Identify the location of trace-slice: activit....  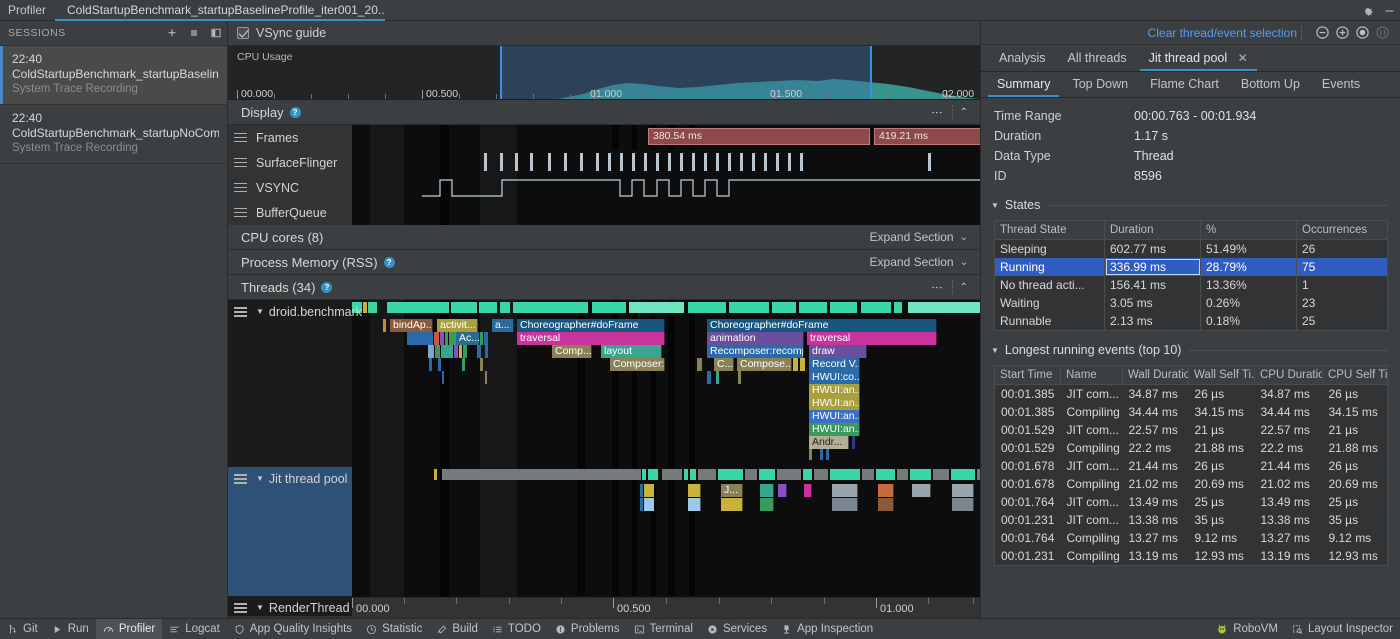
(457, 325).